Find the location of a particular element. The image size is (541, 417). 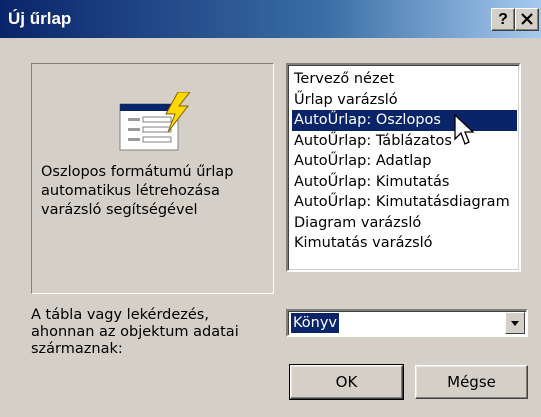

list-item: AutoŰrlap: Adatlap is located at coordinates (404, 161).